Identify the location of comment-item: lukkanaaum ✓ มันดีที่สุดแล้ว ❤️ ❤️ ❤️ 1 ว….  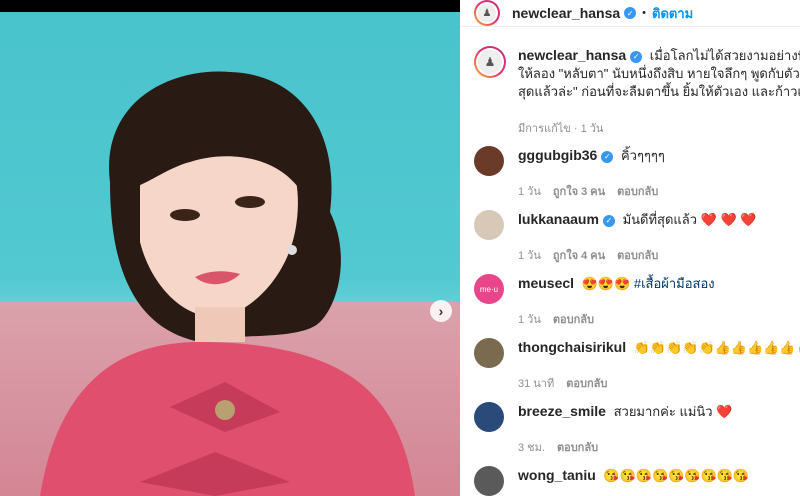
(637, 237).